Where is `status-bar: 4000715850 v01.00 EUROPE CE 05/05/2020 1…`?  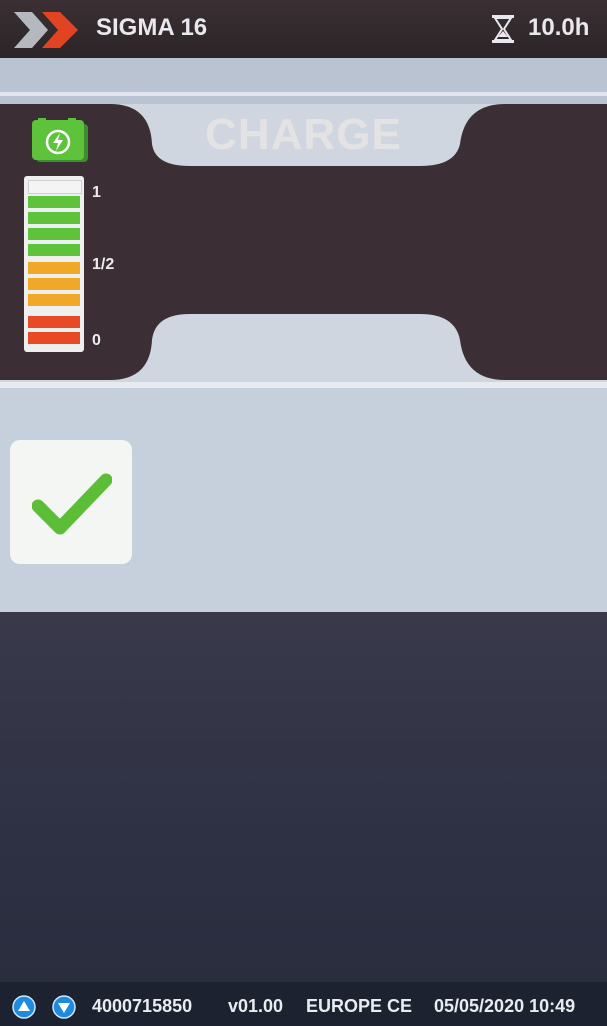
status-bar: 4000715850 v01.00 EUROPE CE 05/05/2020 1… is located at coordinates (303, 1004).